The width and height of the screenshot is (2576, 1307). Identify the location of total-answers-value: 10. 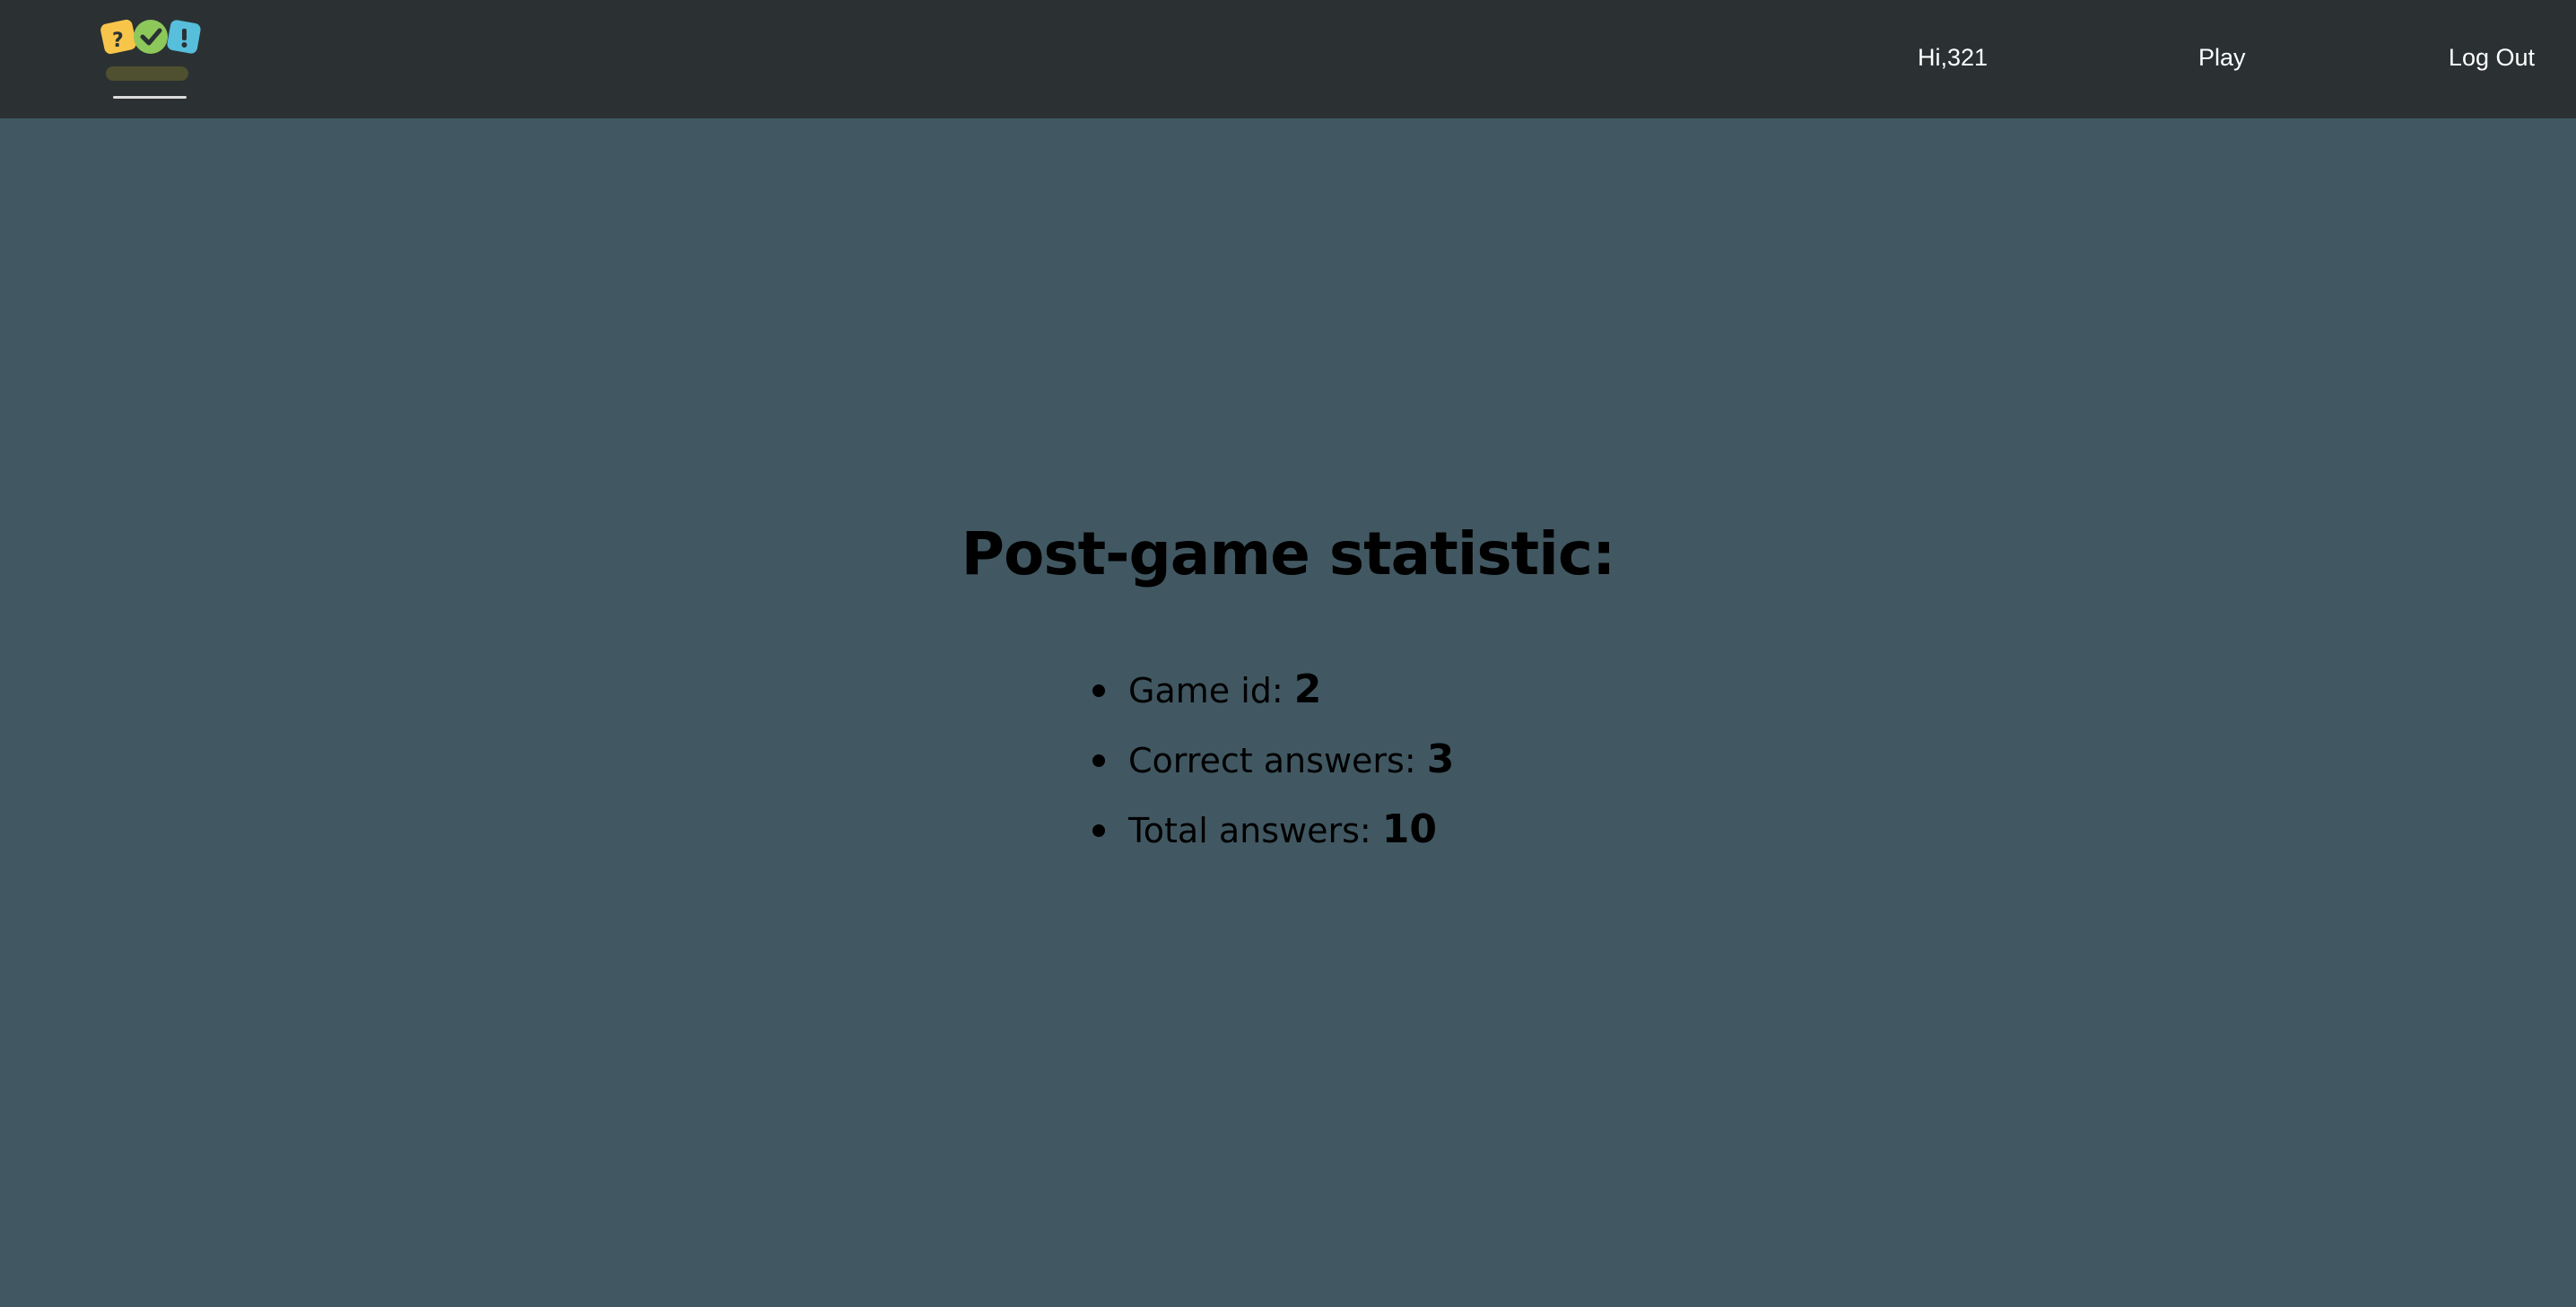
(1409, 829).